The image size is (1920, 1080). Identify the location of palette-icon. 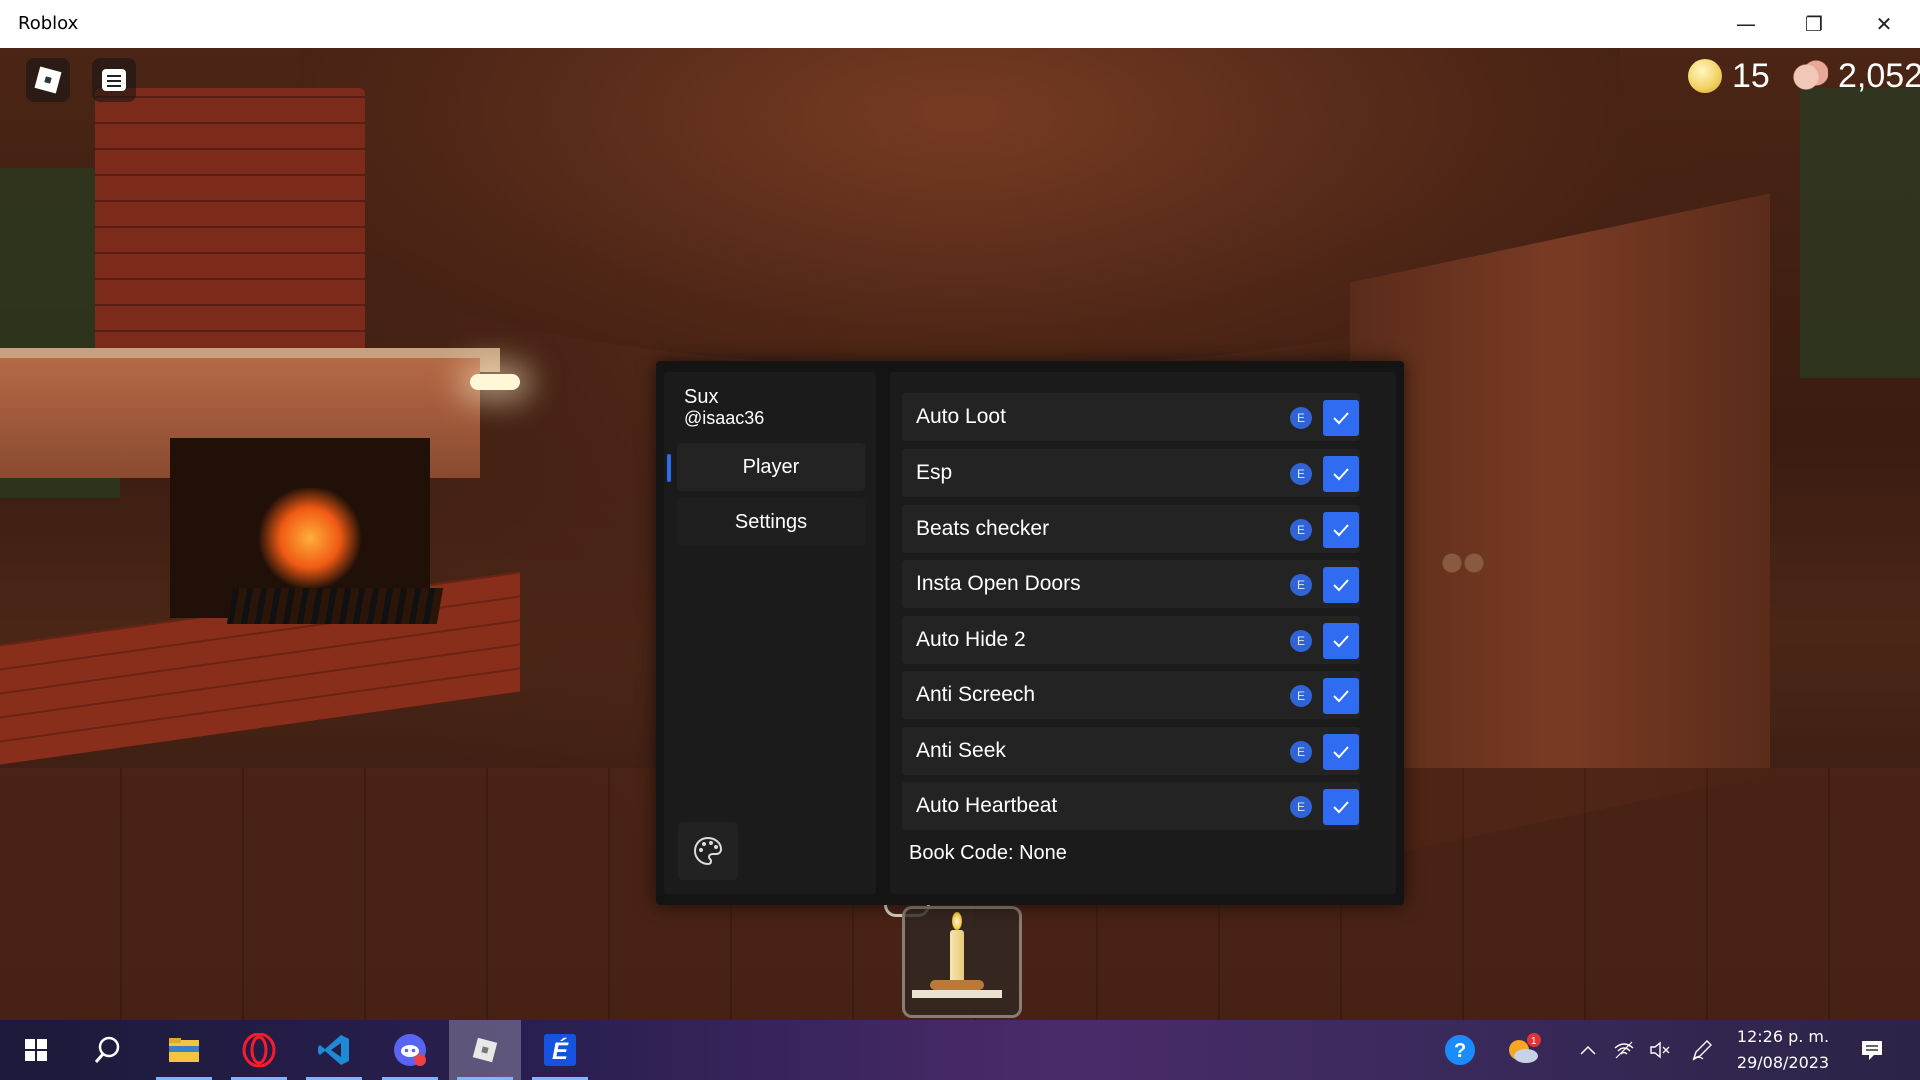
(708, 851).